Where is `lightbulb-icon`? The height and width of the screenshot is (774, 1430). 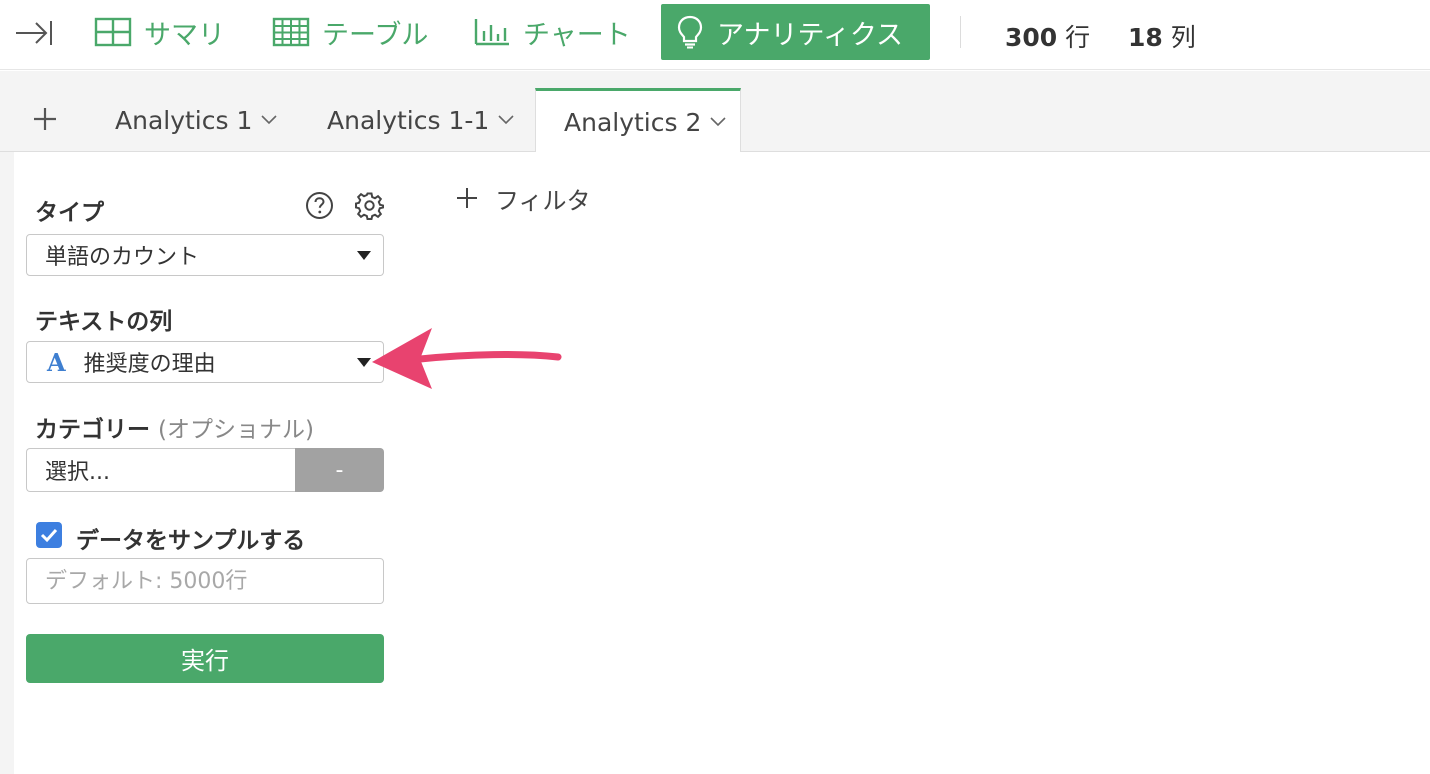
lightbulb-icon is located at coordinates (690, 32).